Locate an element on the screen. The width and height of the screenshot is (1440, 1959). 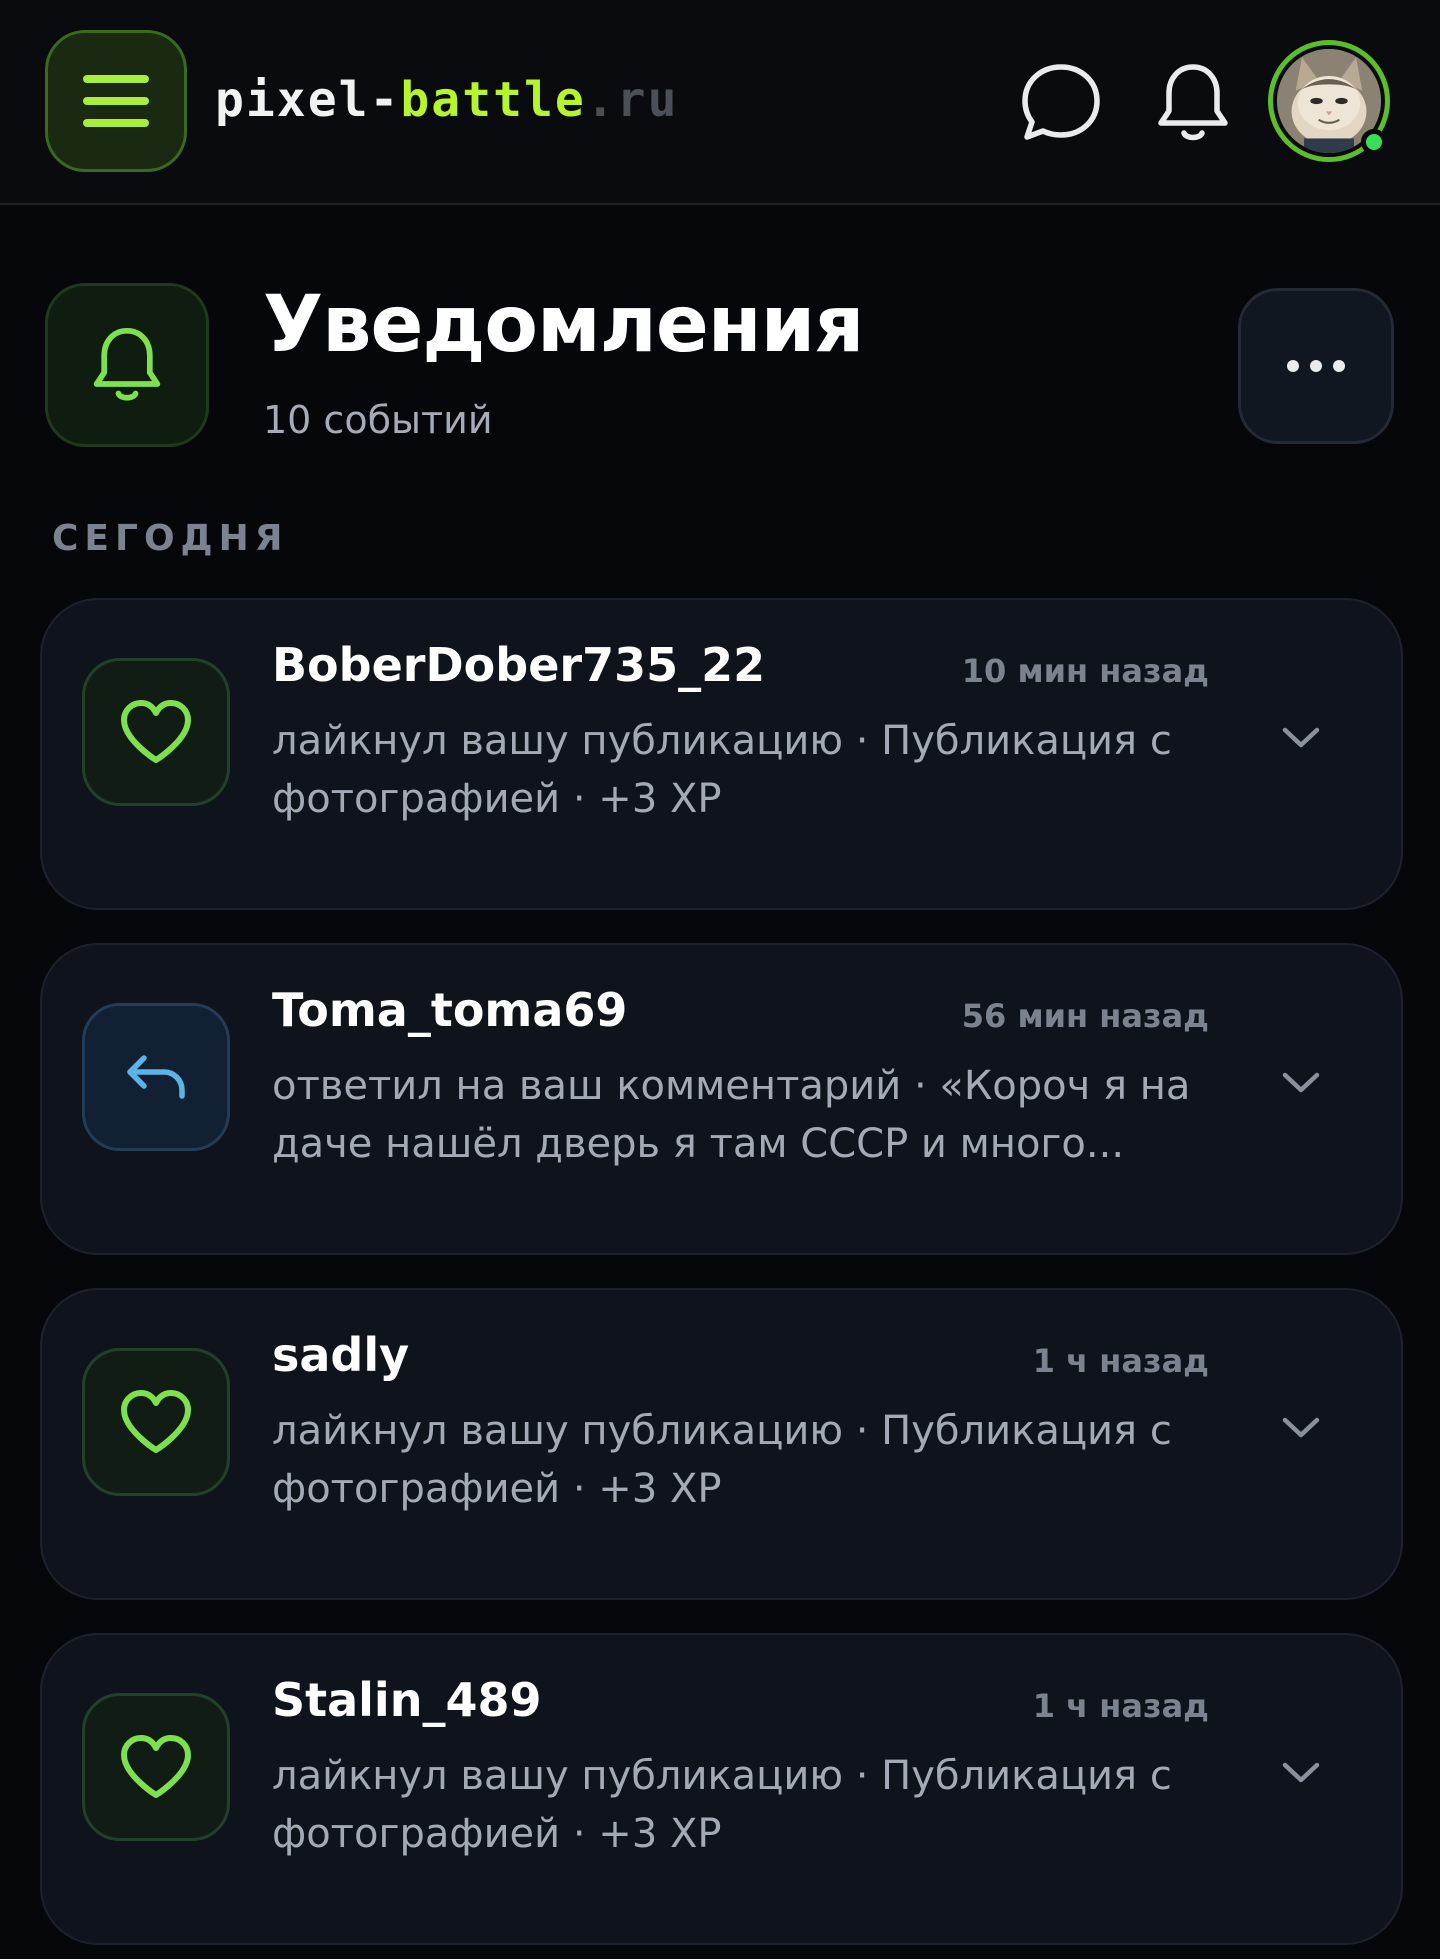
more-dots-icon is located at coordinates (1316, 366).